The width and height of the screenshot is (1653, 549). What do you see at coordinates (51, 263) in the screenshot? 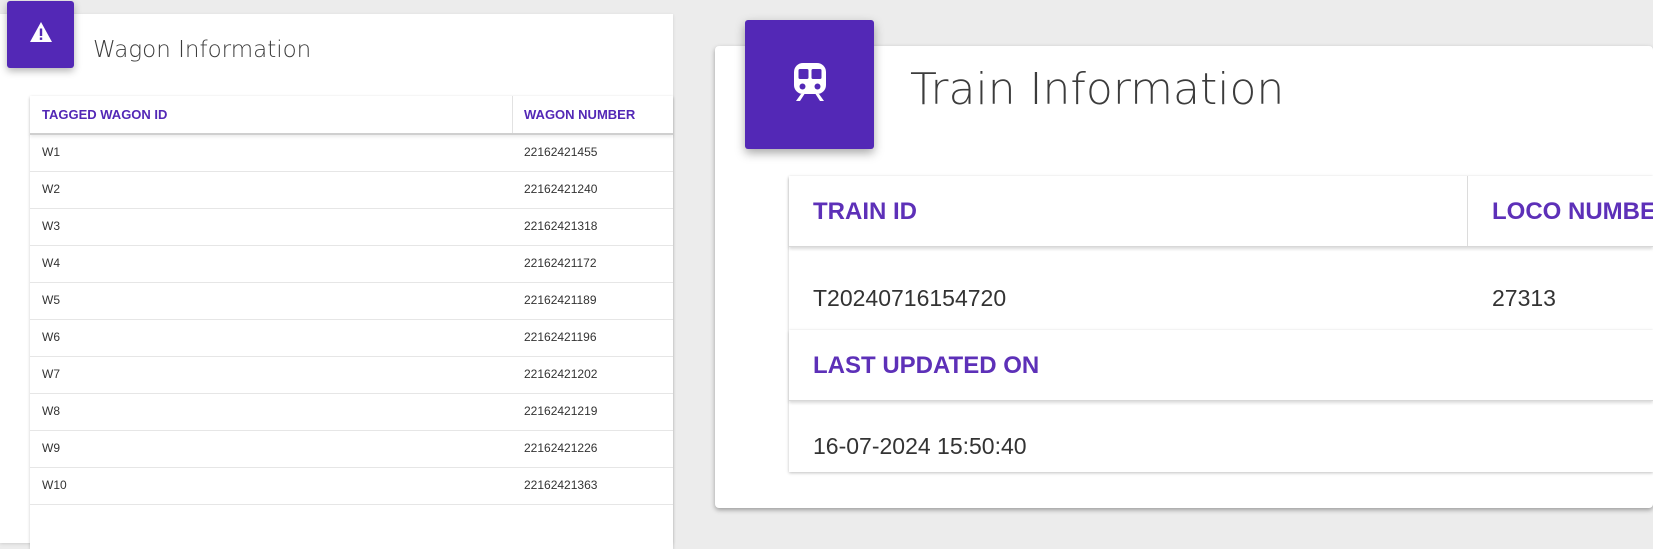
I see `wagon-id-cell: W4` at bounding box center [51, 263].